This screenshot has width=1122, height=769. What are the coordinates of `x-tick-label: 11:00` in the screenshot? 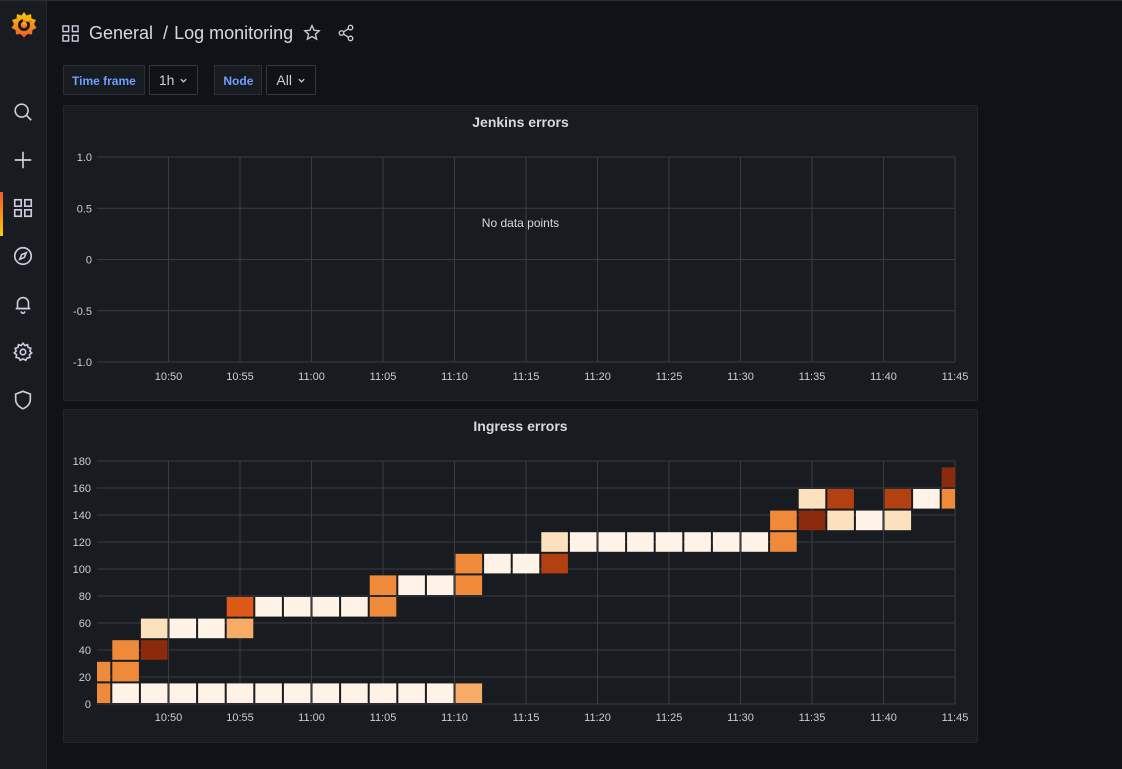 It's located at (311, 718).